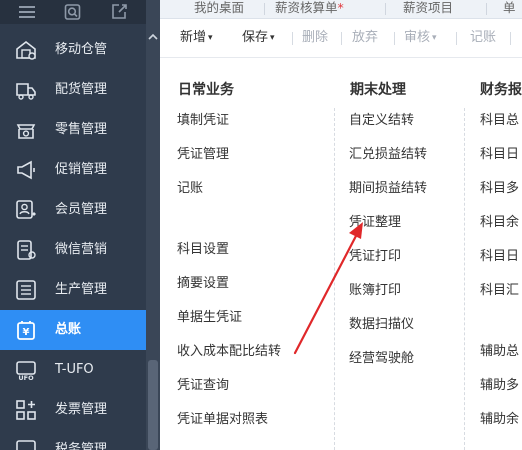 Image resolution: width=522 pixels, height=450 pixels. I want to click on link-report-7: 辅助总, so click(499, 352).